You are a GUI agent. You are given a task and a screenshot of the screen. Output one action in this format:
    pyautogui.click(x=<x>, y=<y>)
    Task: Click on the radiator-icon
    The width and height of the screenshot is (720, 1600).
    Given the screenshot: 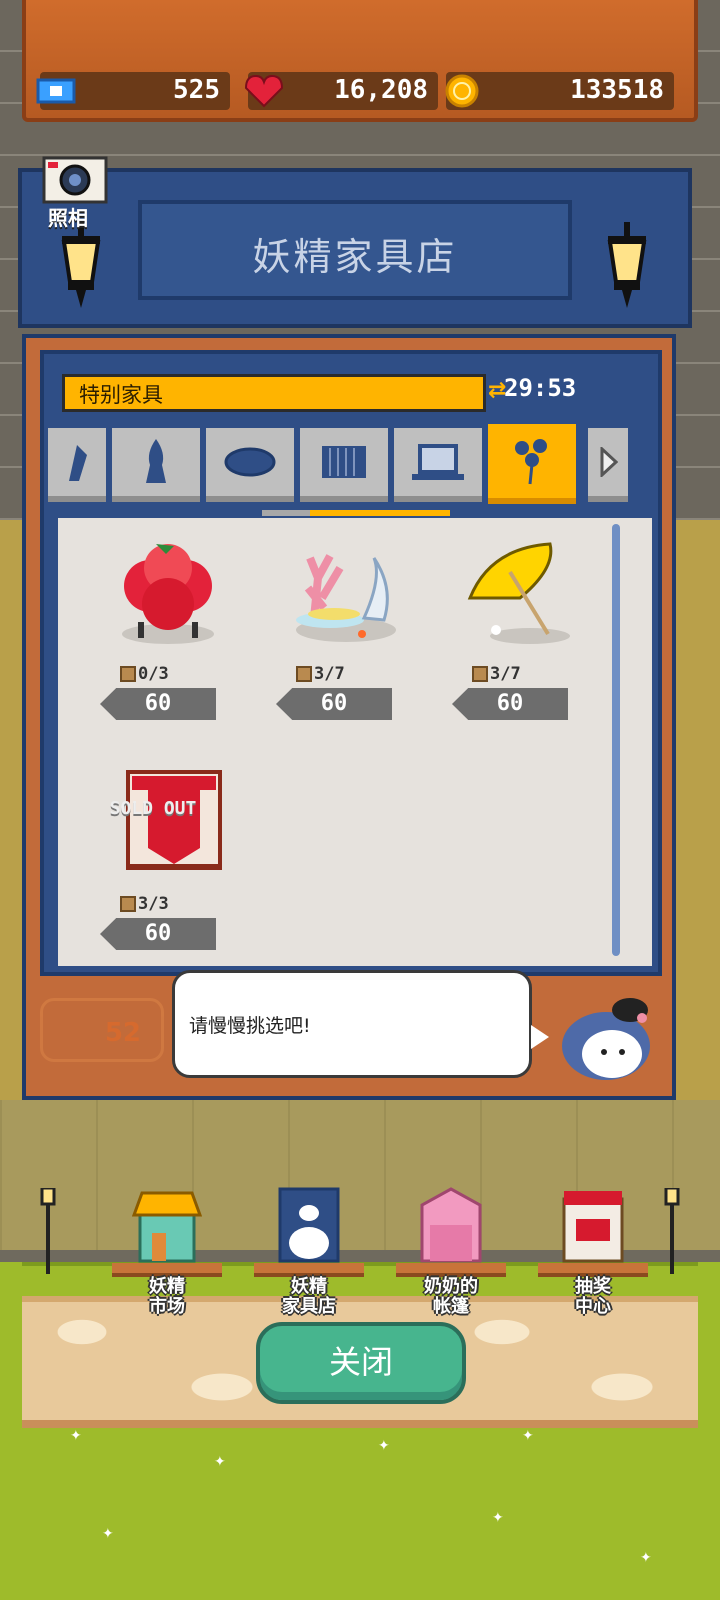 What is the action you would take?
    pyautogui.click(x=344, y=462)
    